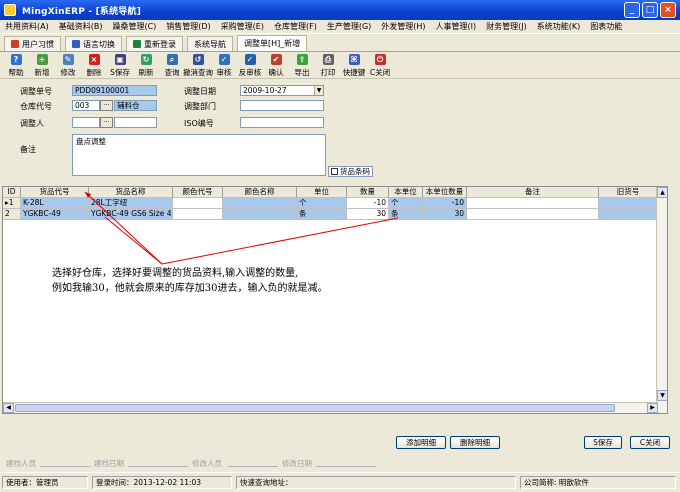 The image size is (680, 492). Describe the element at coordinates (315, 408) in the screenshot. I see `scroll-thumb` at that location.